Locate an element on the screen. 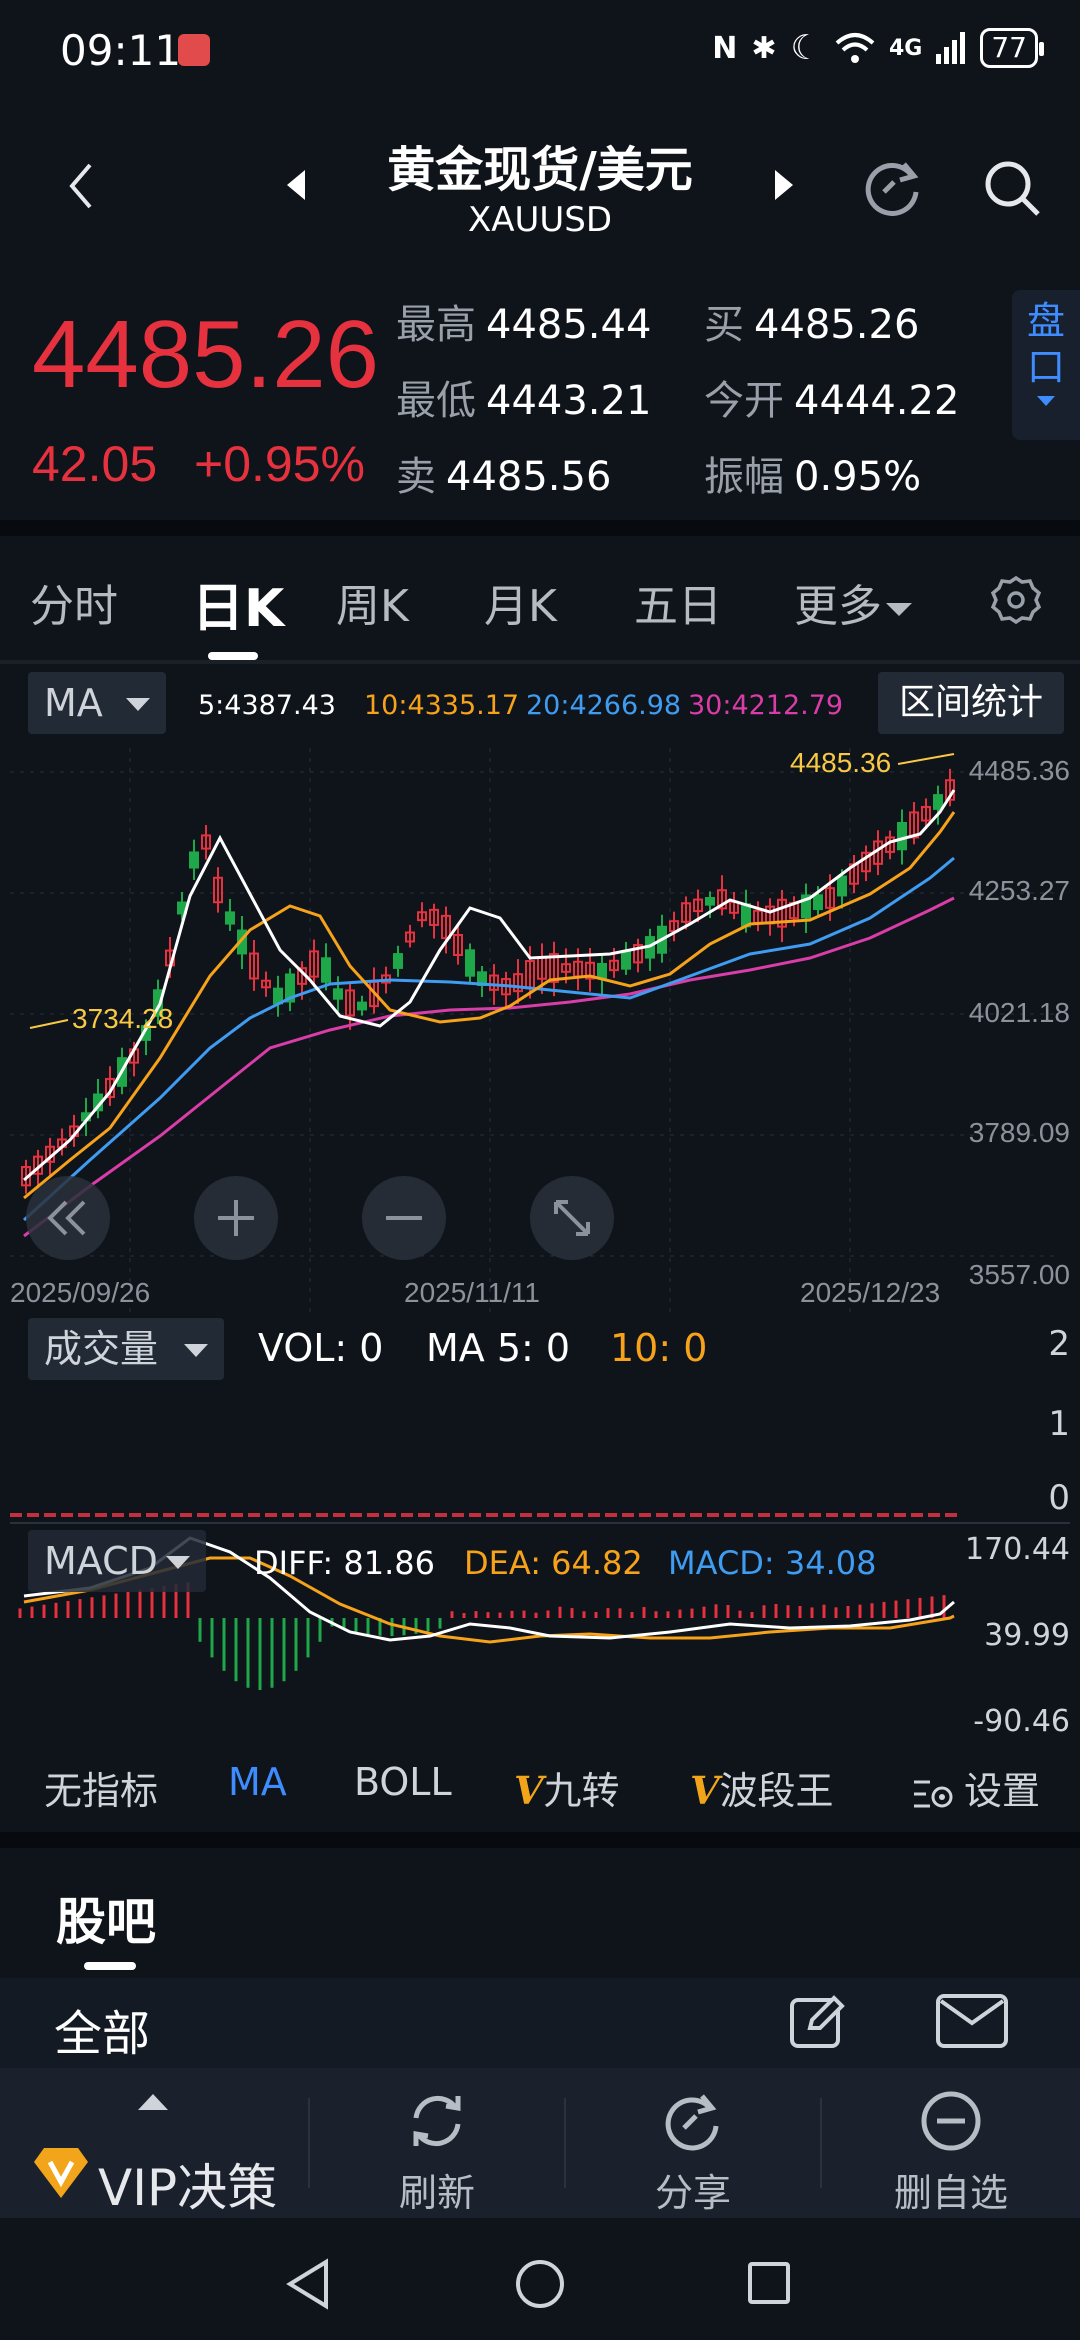 This screenshot has width=1080, height=2340. chevron-up-icon is located at coordinates (153, 2102).